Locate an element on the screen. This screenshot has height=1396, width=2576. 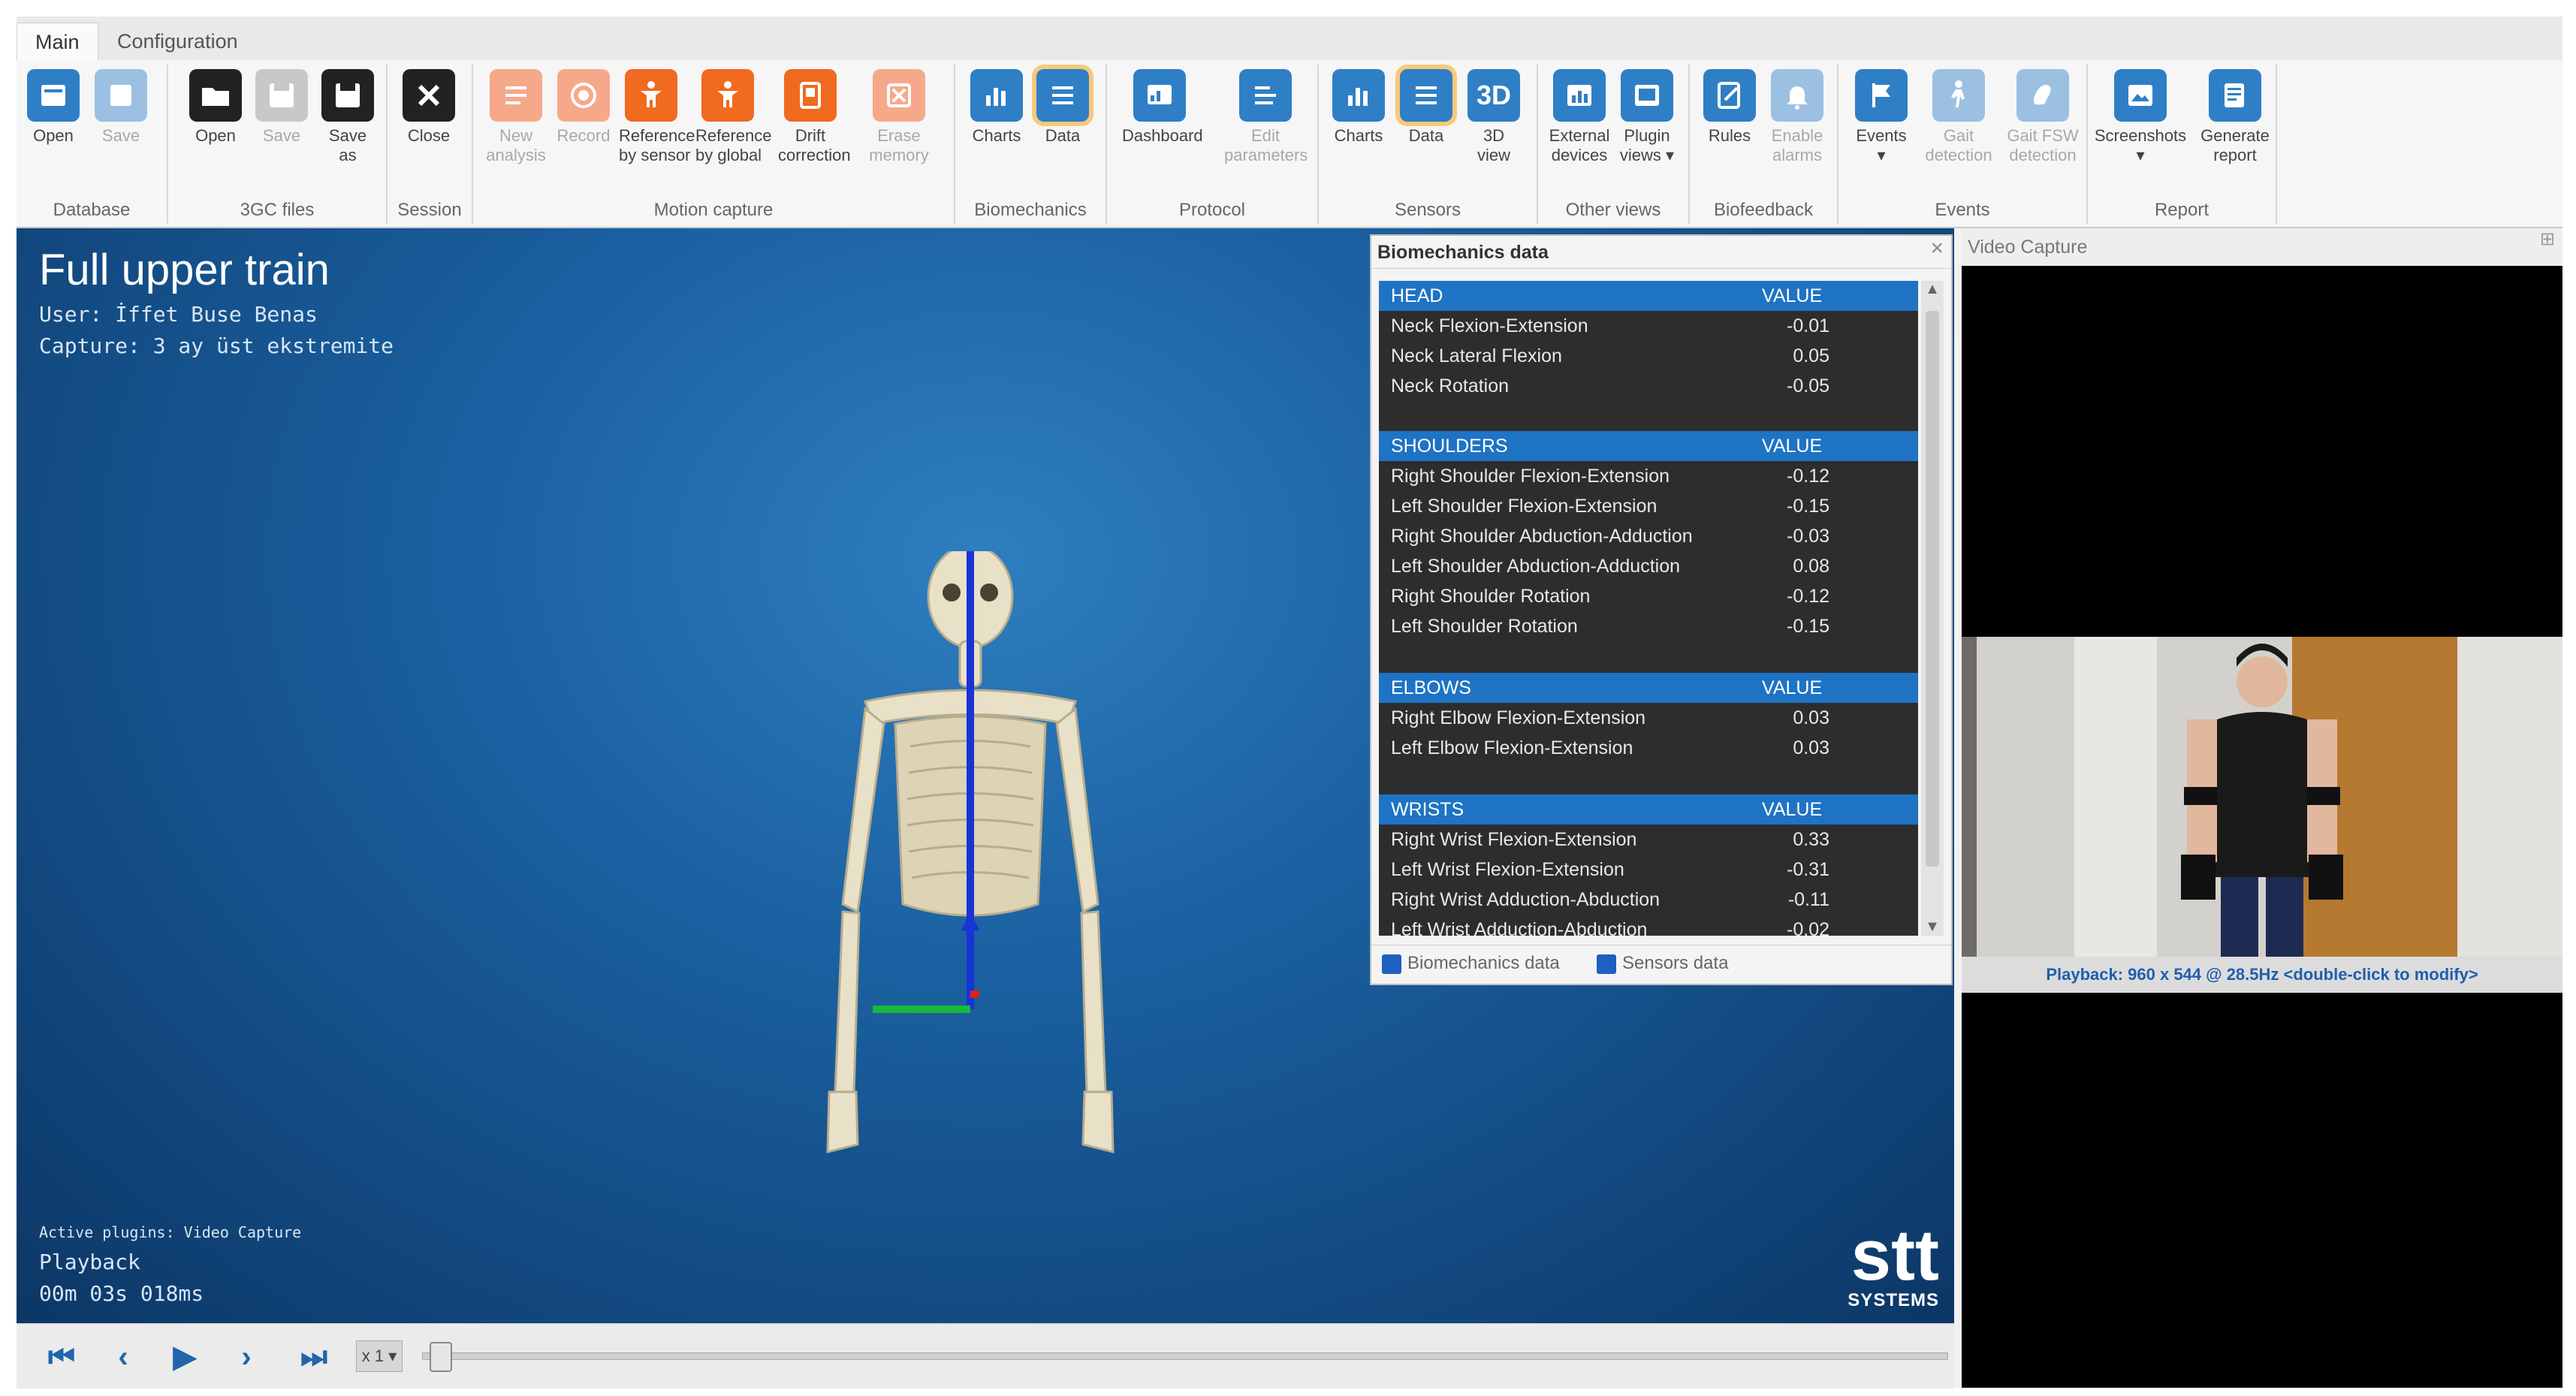
database-open-button: Open is located at coordinates (54, 108).